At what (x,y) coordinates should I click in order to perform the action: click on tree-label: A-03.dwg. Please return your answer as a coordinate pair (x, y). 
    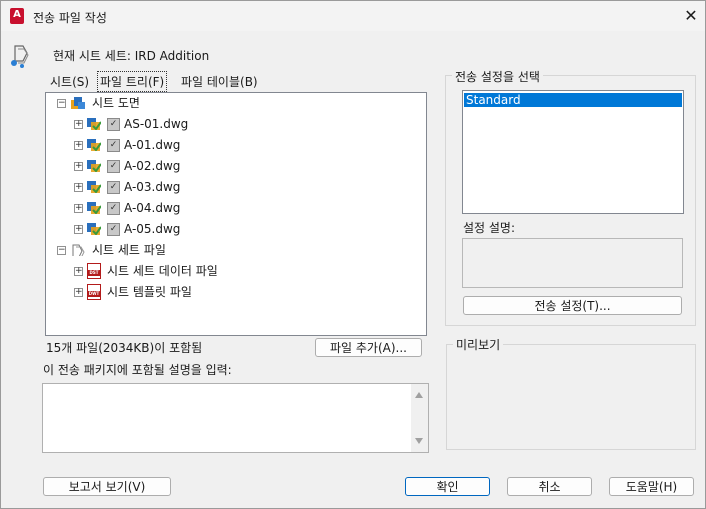
    Looking at the image, I should click on (152, 187).